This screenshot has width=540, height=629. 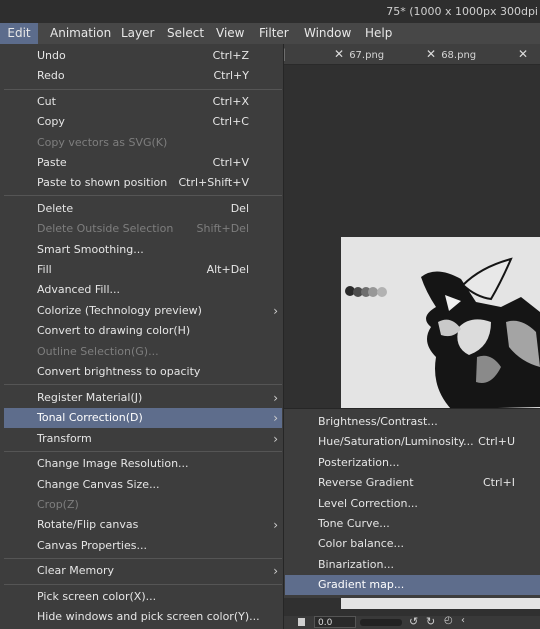 I want to click on document-tabs: | ✕ 67.png ✕ 68.png ✕, so click(x=411, y=54).